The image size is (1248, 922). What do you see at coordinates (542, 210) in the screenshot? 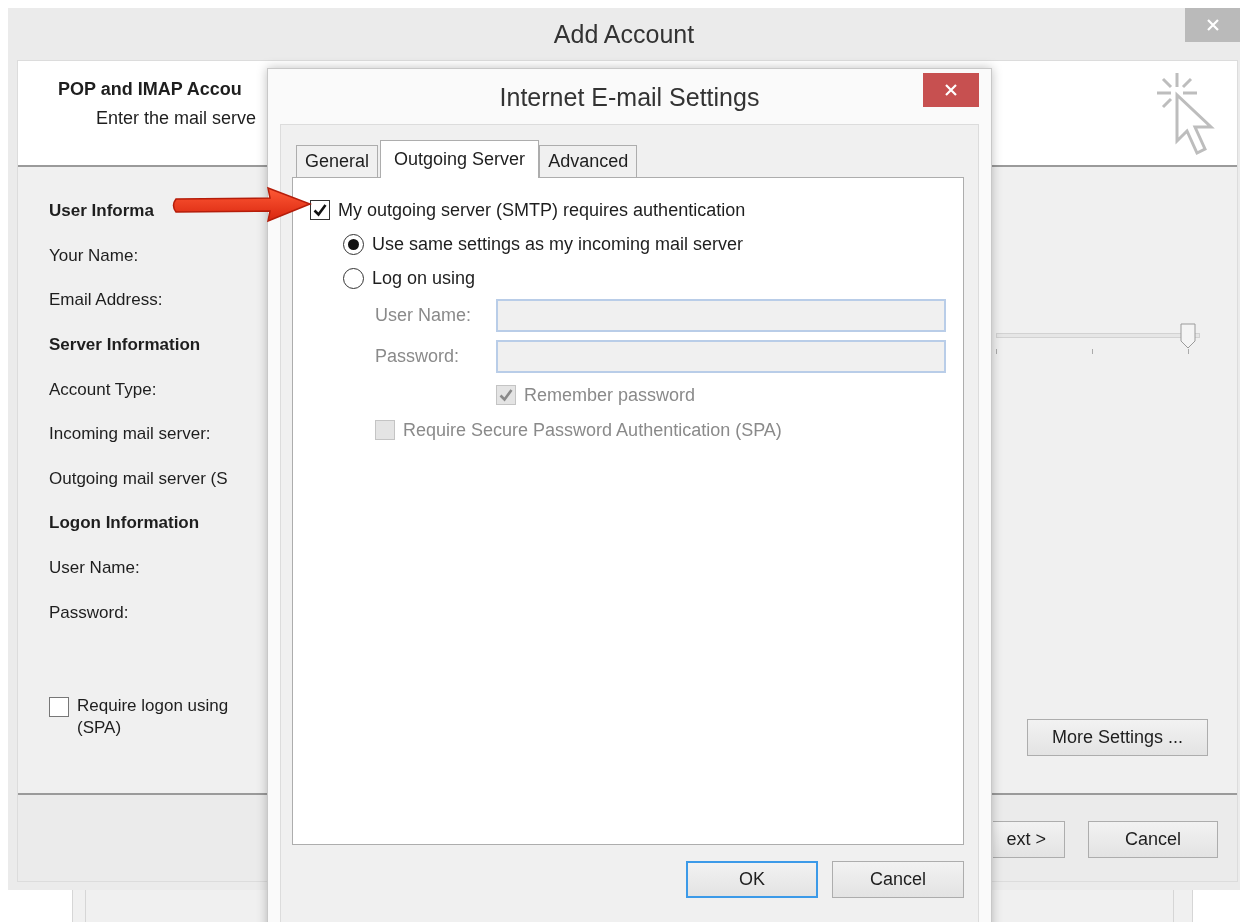
I see `option-label: My outgoing server (SMTP) requires authentication` at bounding box center [542, 210].